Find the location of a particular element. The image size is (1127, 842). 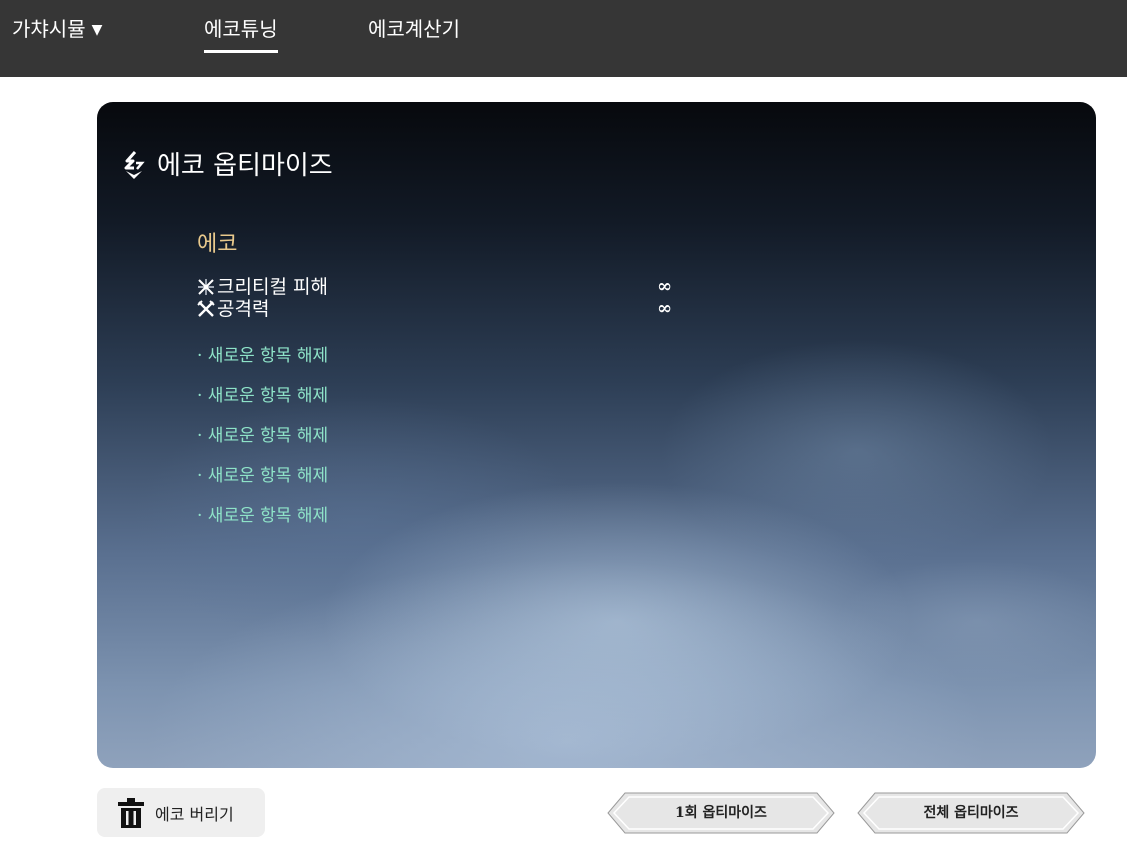

crit-damage-icon is located at coordinates (206, 287).